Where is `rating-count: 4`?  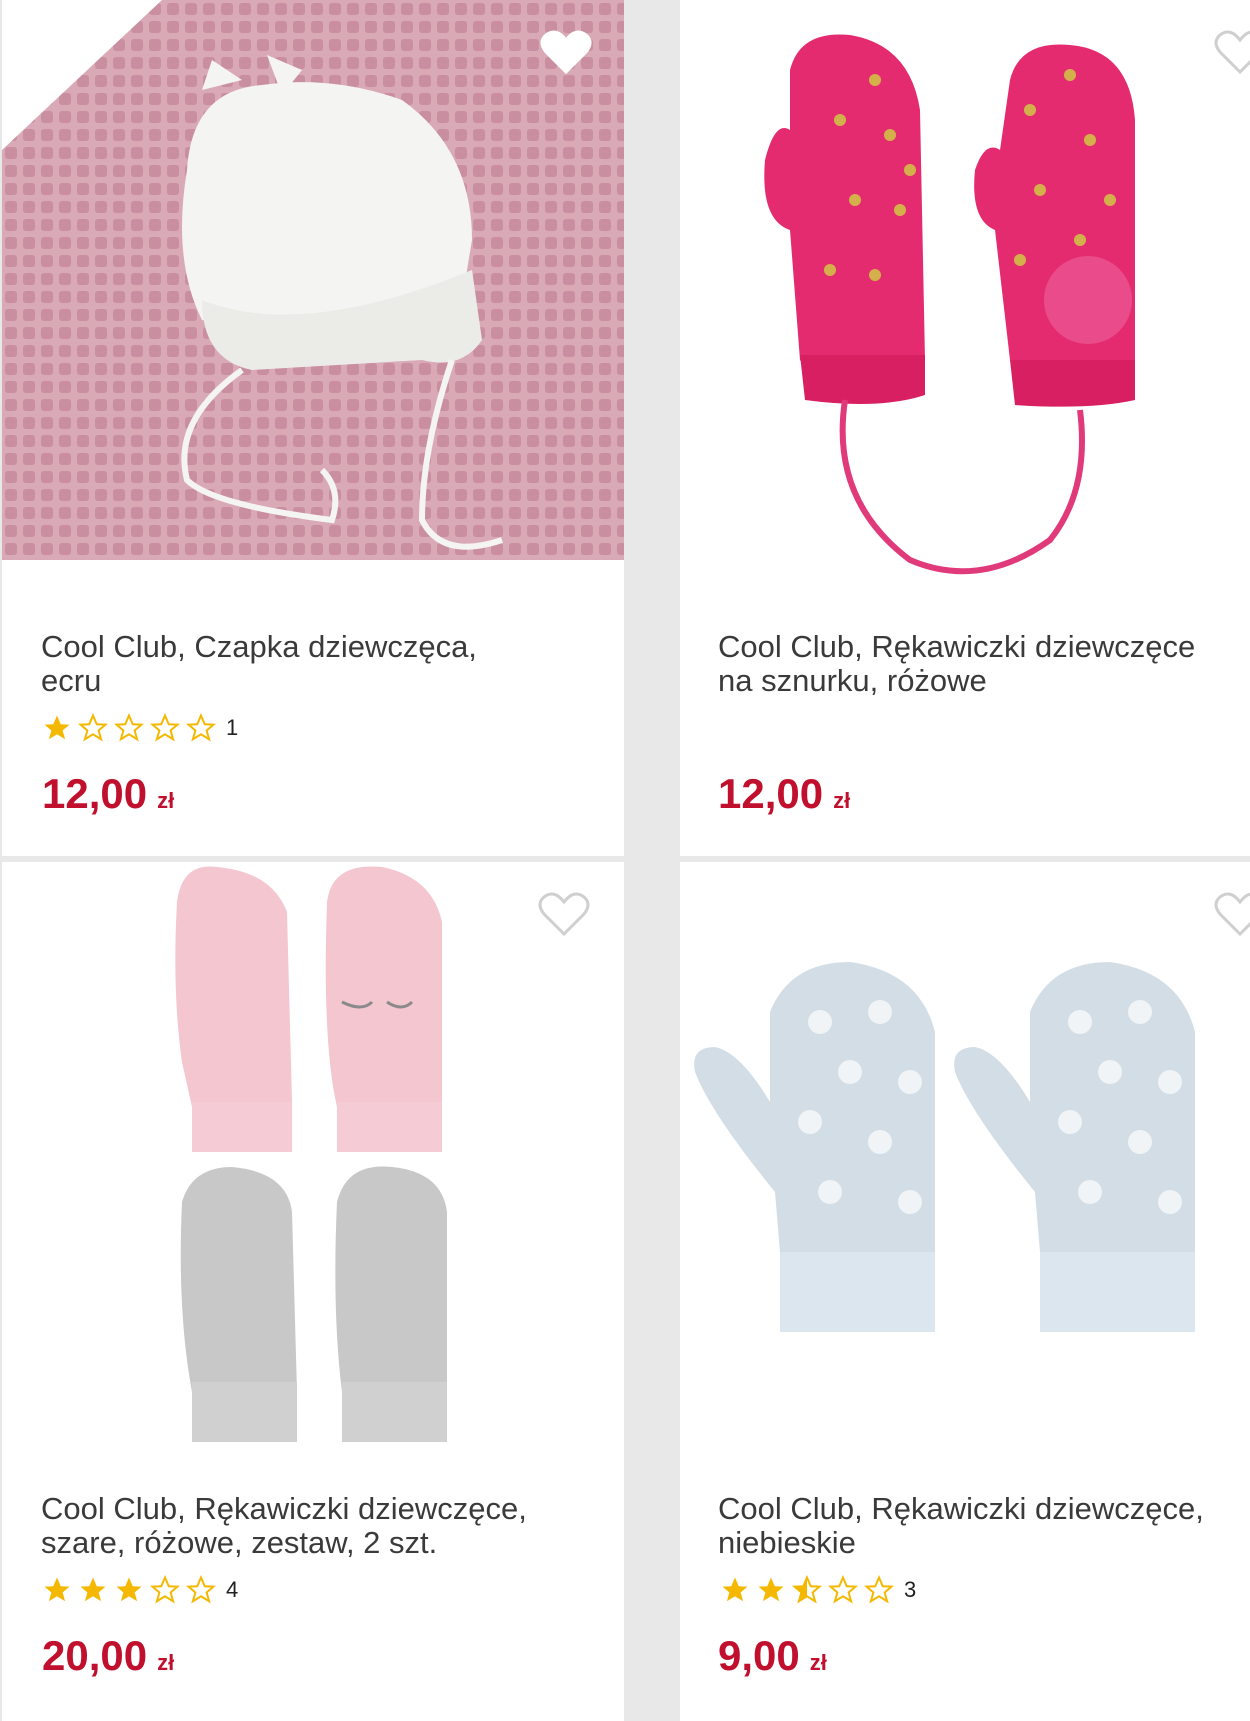 rating-count: 4 is located at coordinates (232, 1589).